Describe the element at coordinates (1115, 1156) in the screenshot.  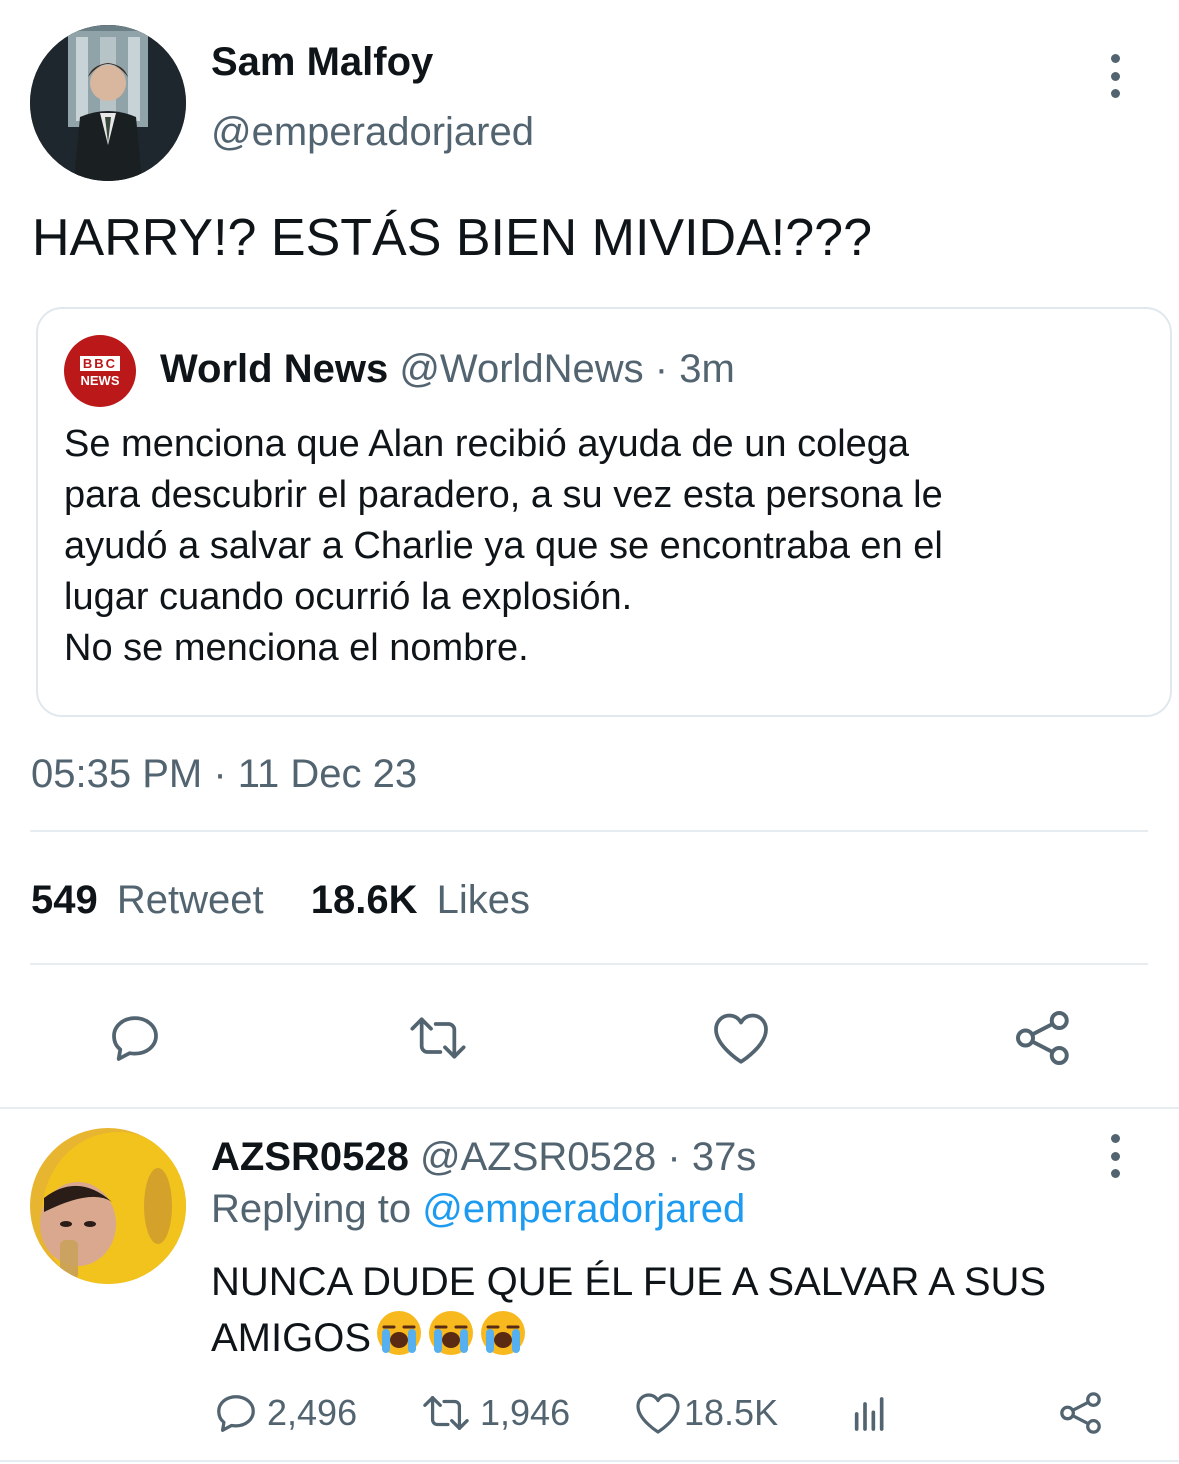
I see `reply-more-options-icon` at that location.